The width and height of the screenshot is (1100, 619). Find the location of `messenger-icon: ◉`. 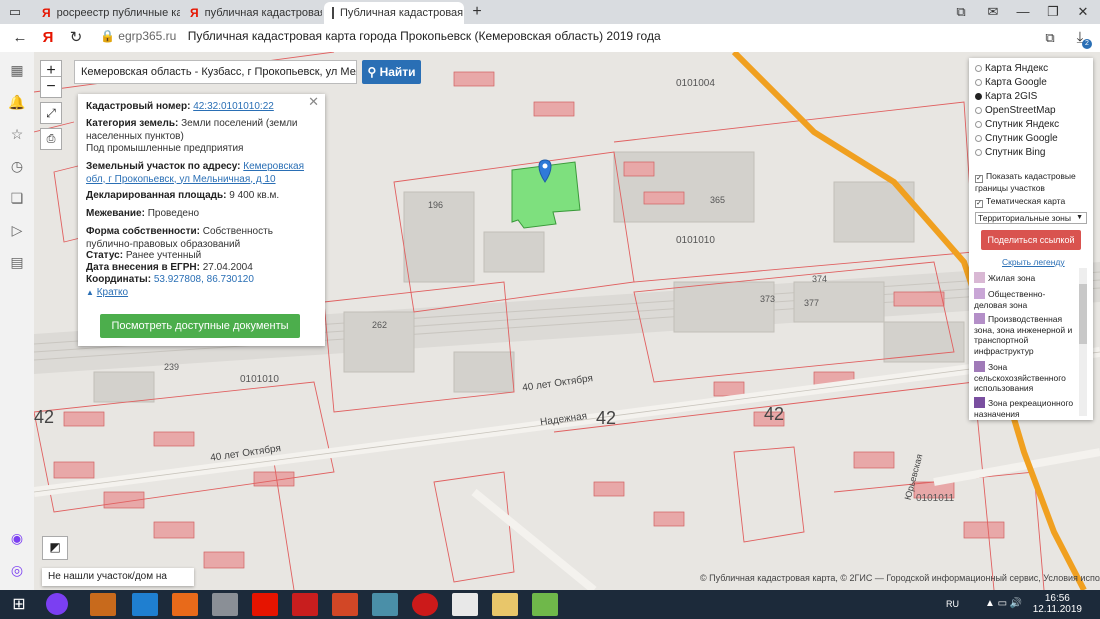

messenger-icon: ◉ is located at coordinates (17, 538).